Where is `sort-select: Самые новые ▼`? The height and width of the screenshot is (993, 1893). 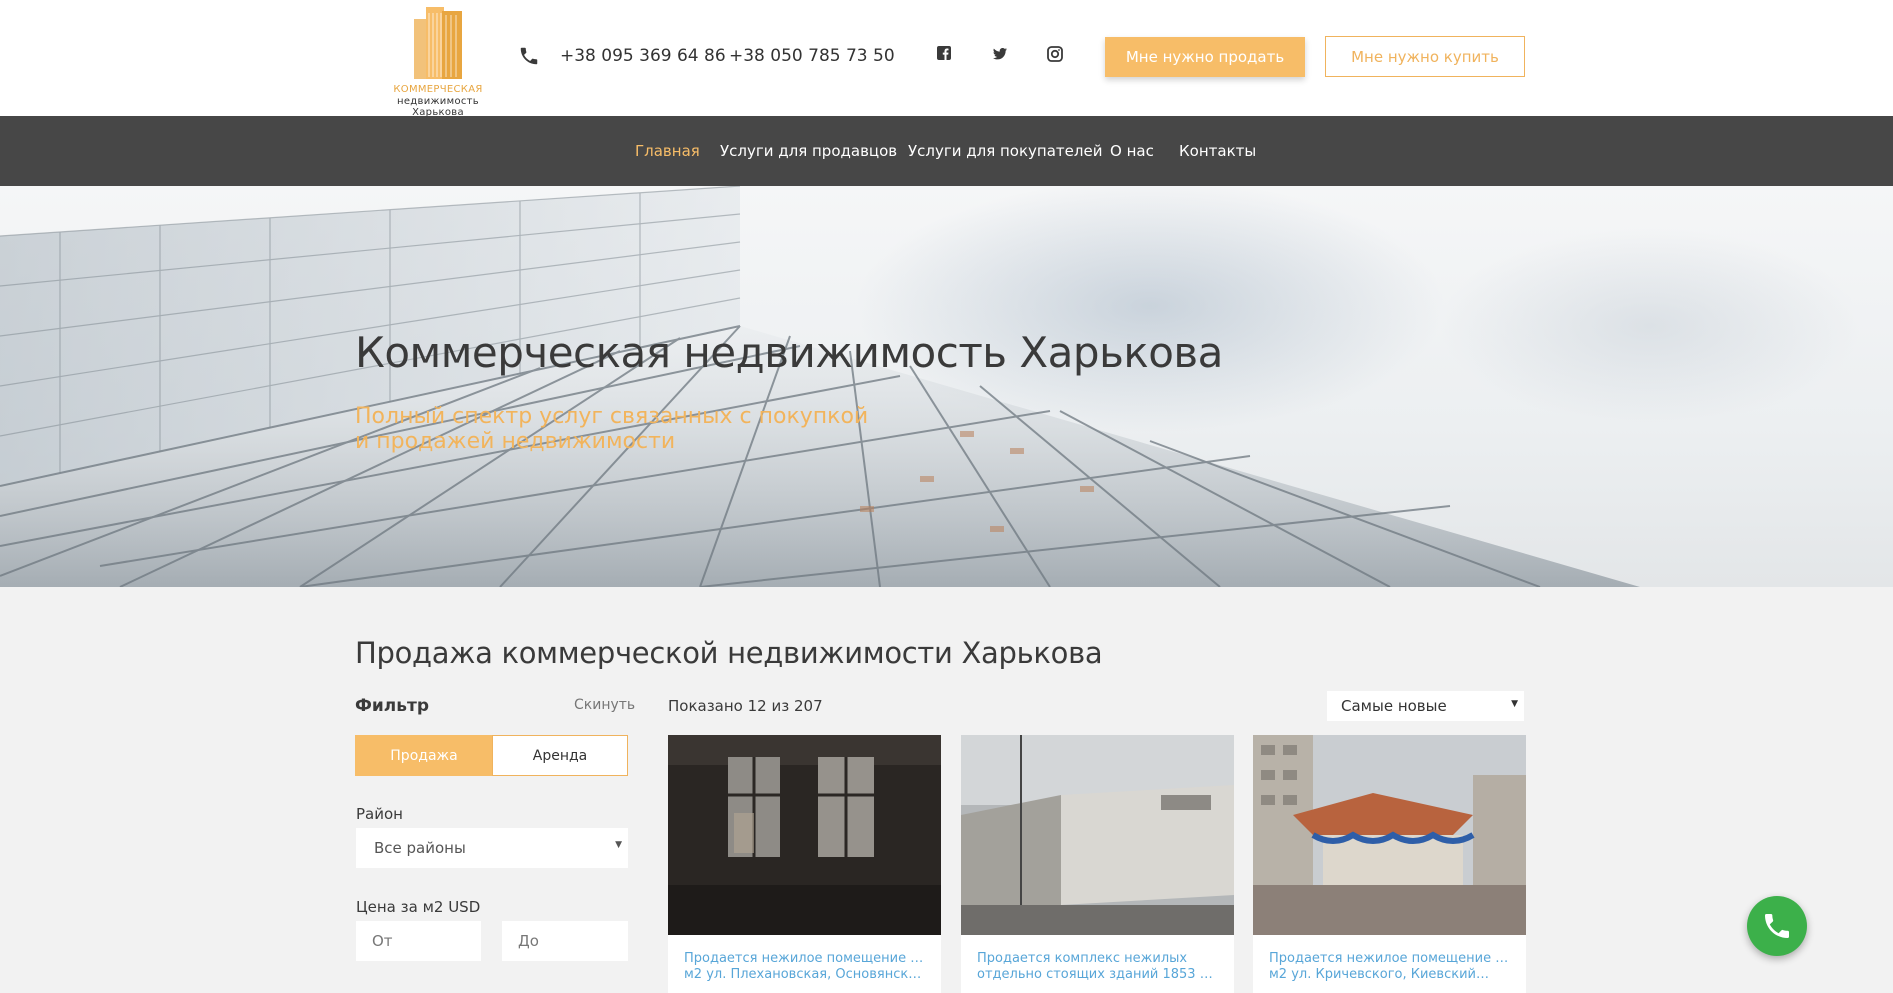
sort-select: Самые новые ▼ is located at coordinates (1425, 706).